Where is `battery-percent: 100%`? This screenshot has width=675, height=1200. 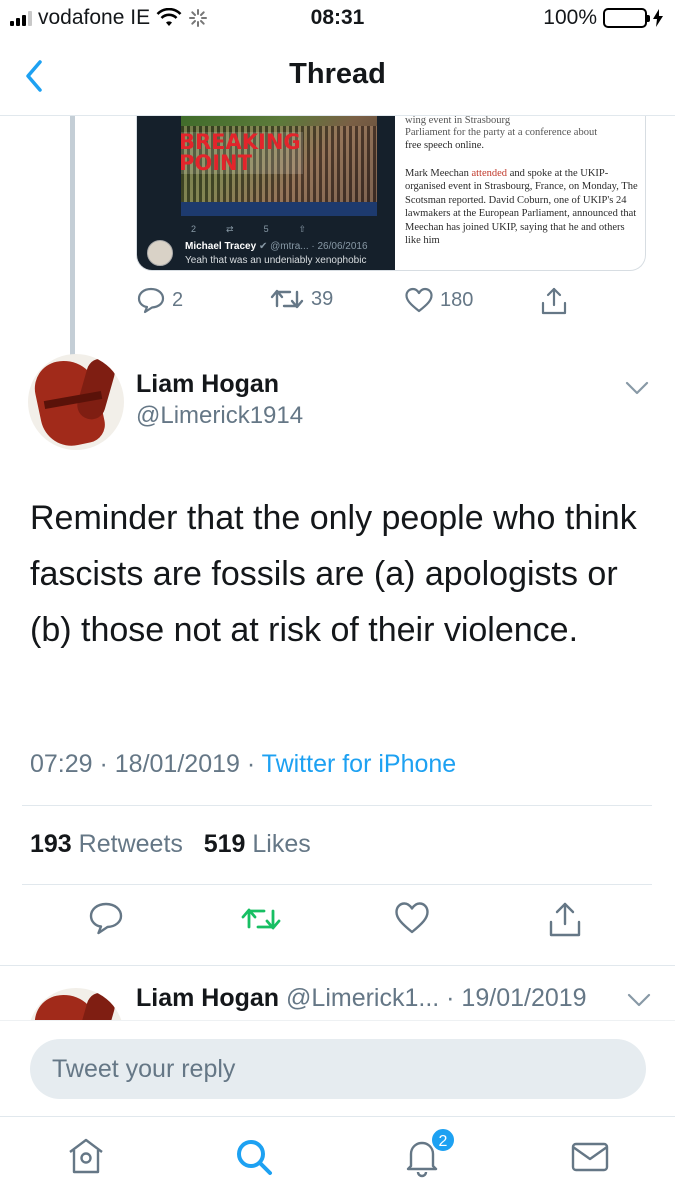 battery-percent: 100% is located at coordinates (570, 17).